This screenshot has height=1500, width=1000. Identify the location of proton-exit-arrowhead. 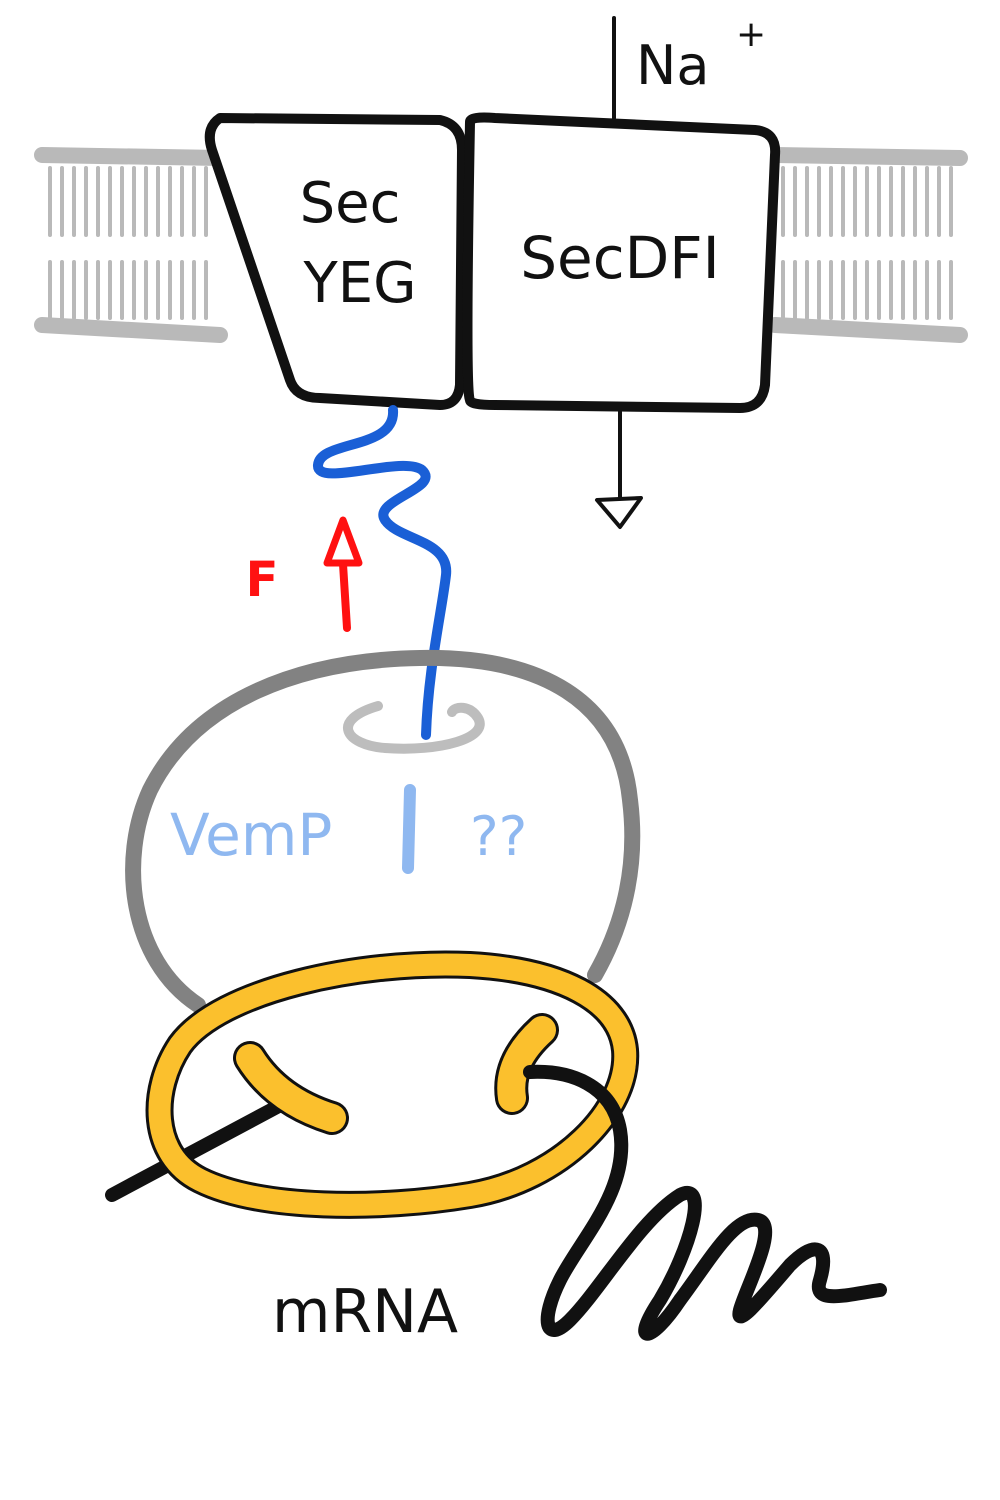
(619, 512).